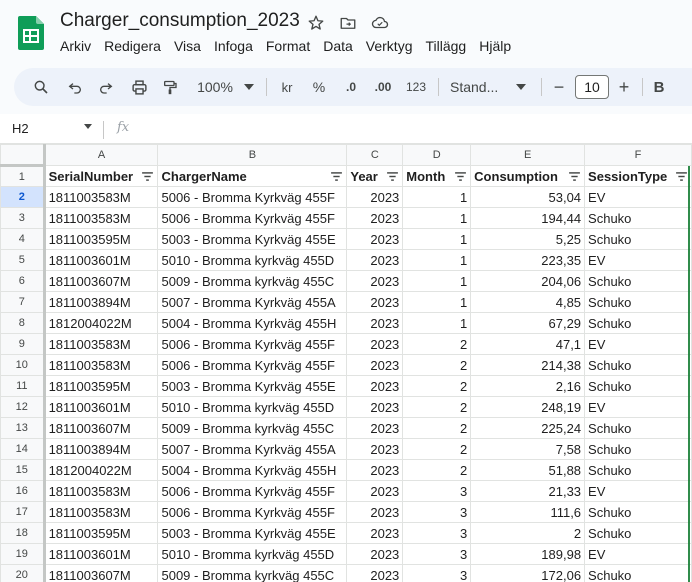 Image resolution: width=692 pixels, height=582 pixels. What do you see at coordinates (624, 87) in the screenshot?
I see `font-size-increase-button: +` at bounding box center [624, 87].